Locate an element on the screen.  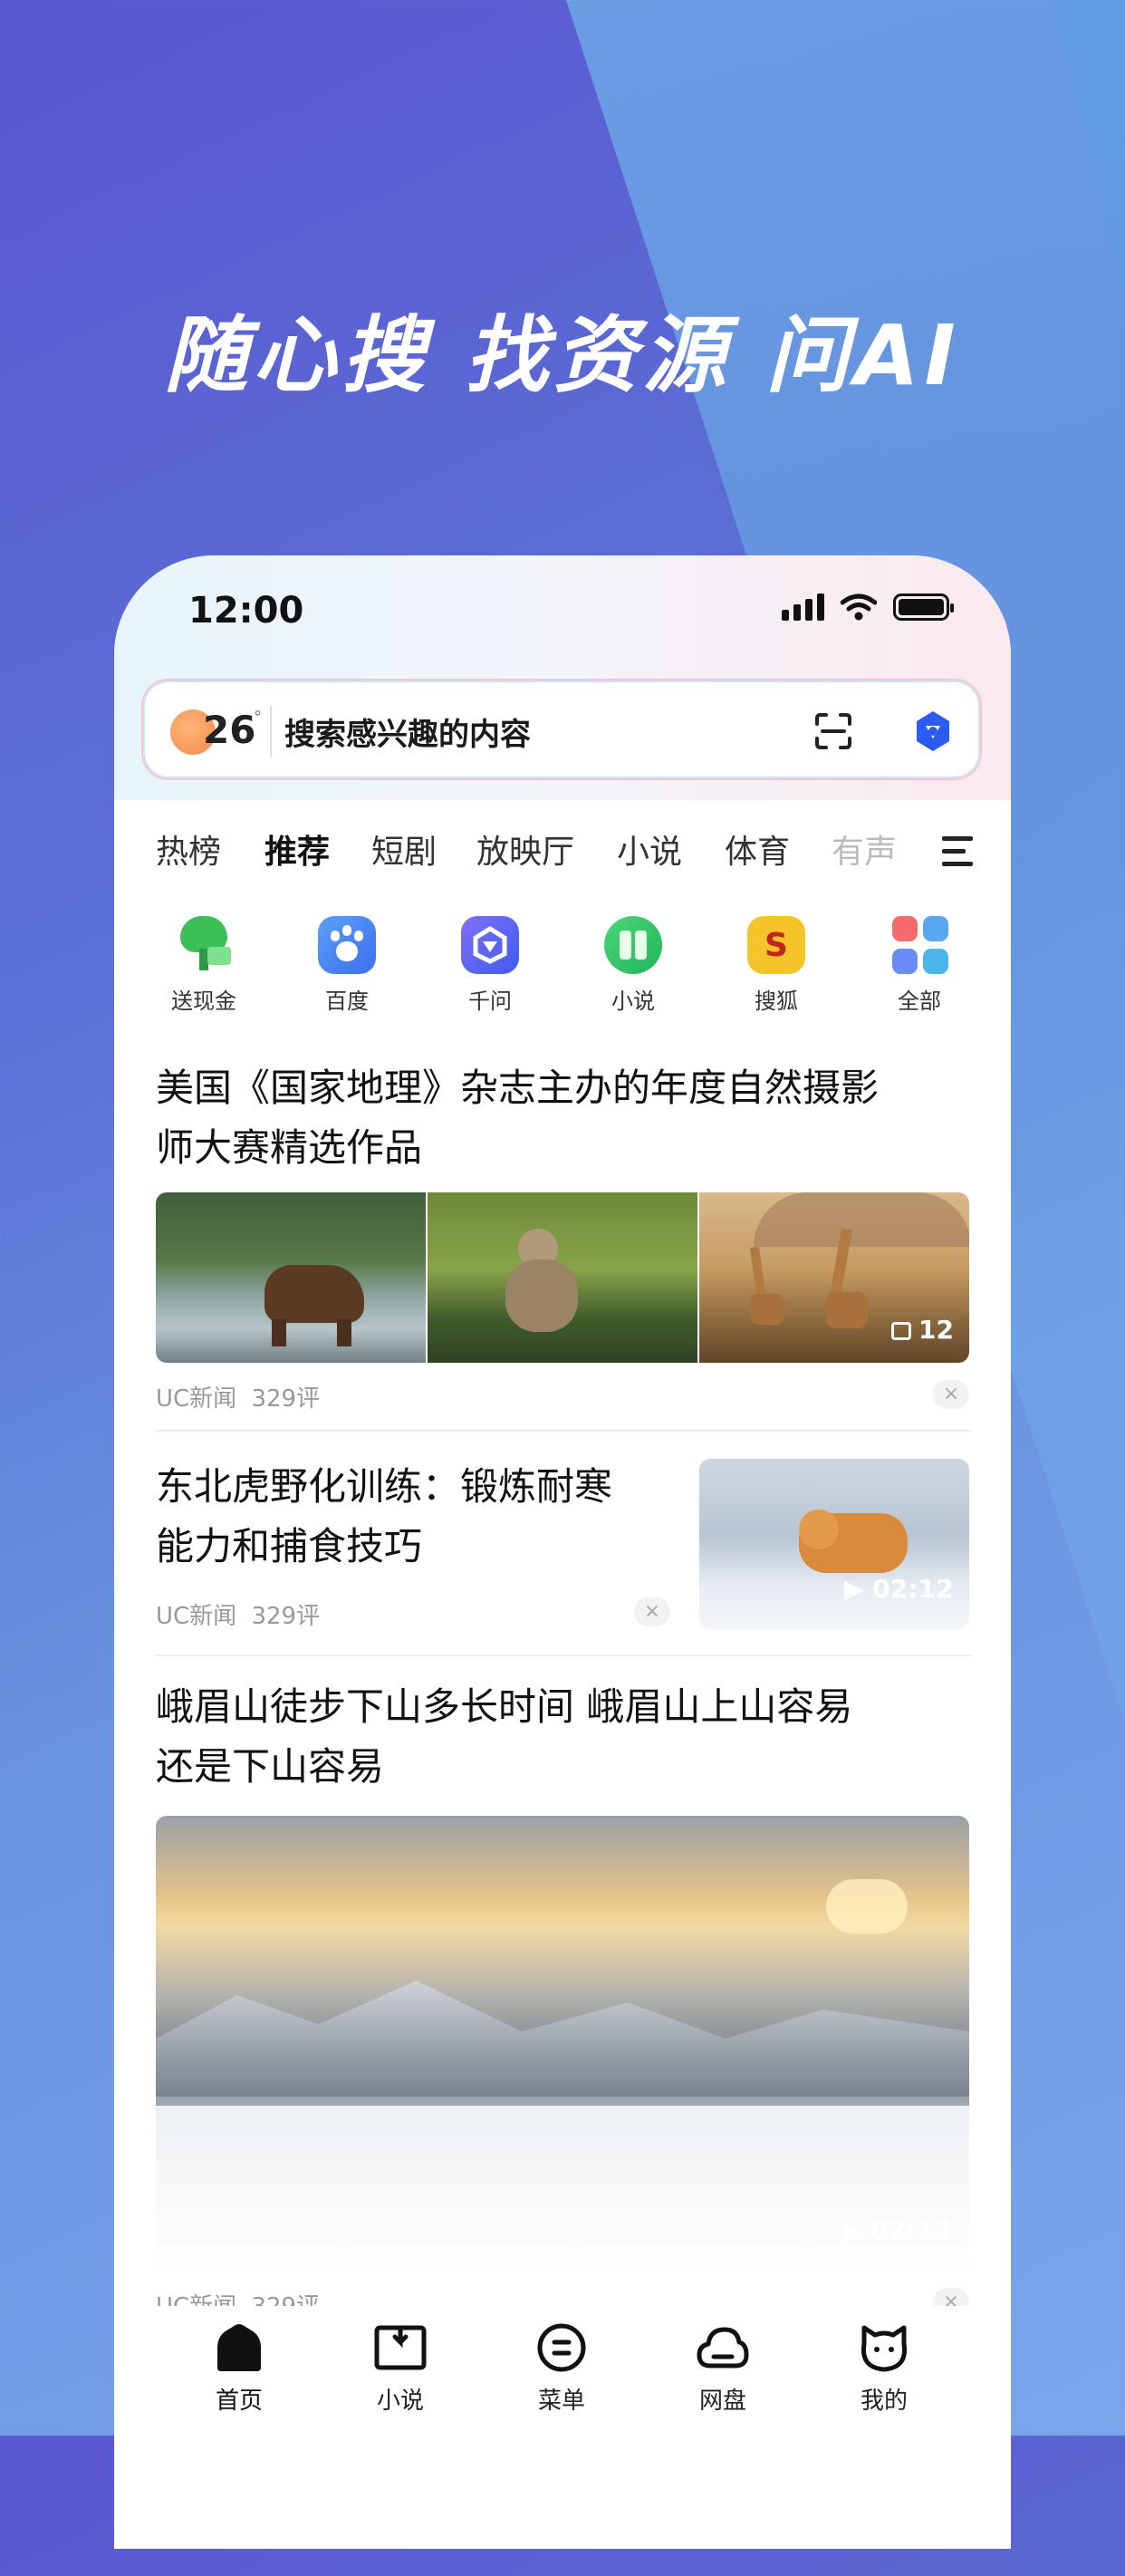
nav-menu: 菜单 is located at coordinates (562, 2369).